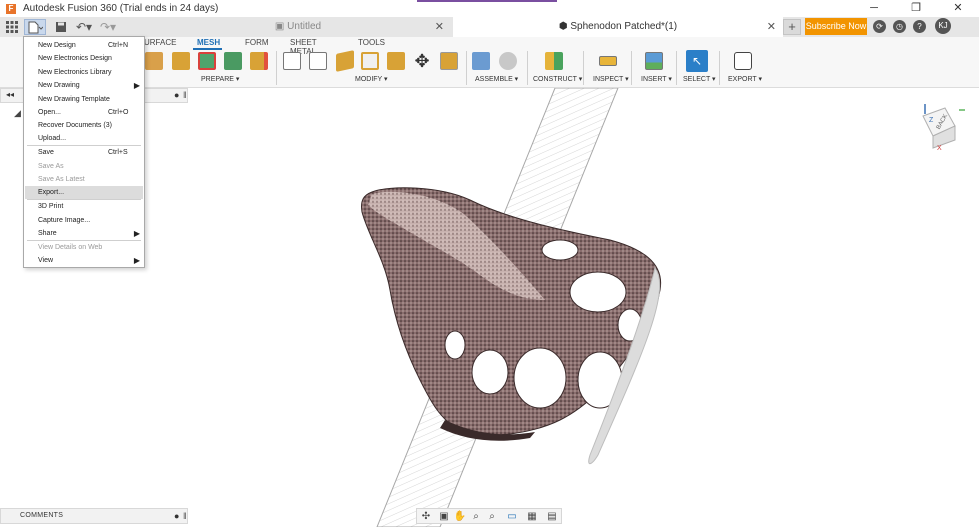 This screenshot has height=527, width=979. Describe the element at coordinates (84, 99) in the screenshot. I see `menu-item-new-drawing-template: New Drawing Template` at that location.